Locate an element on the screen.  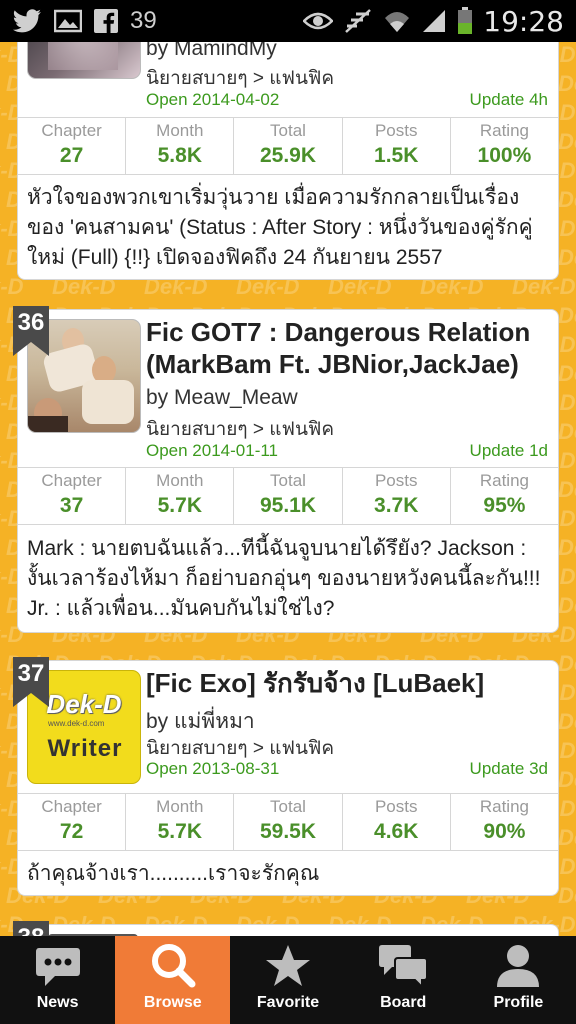
news-bubble-icon is located at coordinates (57, 967).